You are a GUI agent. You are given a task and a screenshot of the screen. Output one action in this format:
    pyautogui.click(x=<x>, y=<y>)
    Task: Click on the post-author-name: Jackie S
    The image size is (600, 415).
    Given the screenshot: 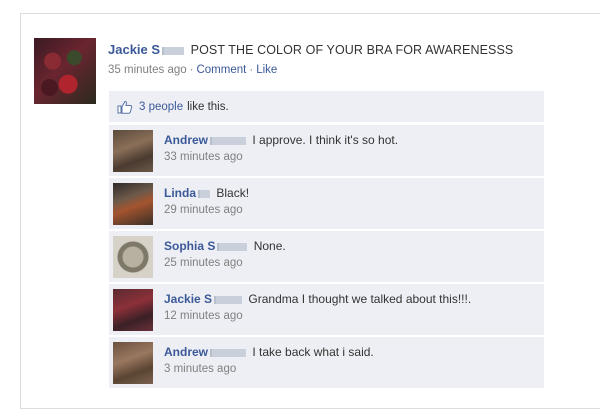 What is the action you would take?
    pyautogui.click(x=134, y=49)
    